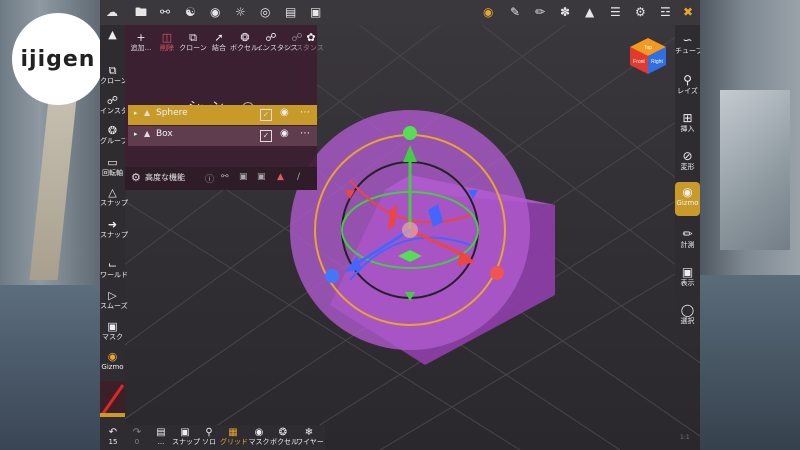 The height and width of the screenshot is (450, 800). What do you see at coordinates (113, 432) in the screenshot?
I see `undo-icon: ↶` at bounding box center [113, 432].